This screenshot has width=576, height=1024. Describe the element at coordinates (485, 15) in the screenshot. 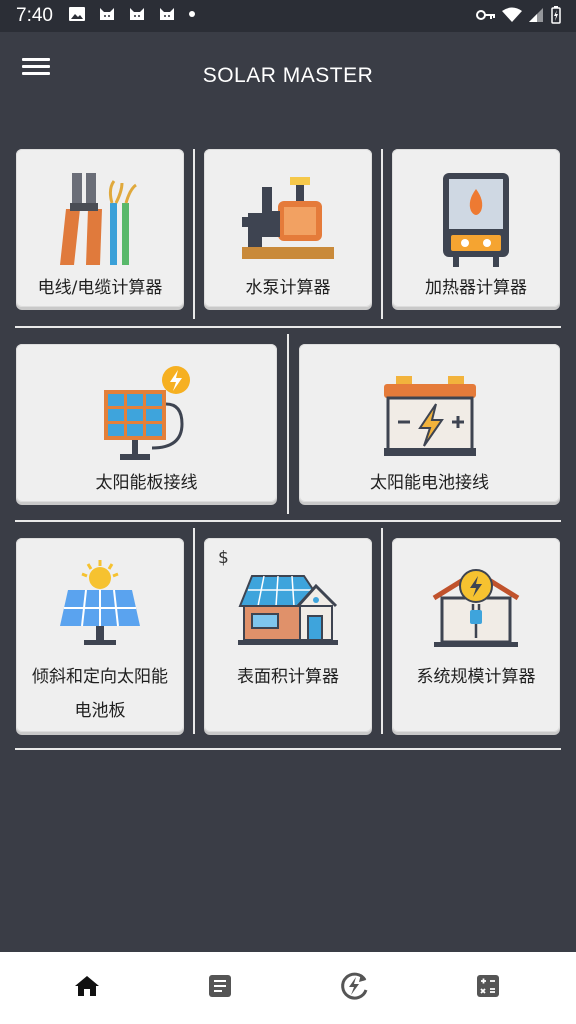

I see `vpn-key-icon` at that location.